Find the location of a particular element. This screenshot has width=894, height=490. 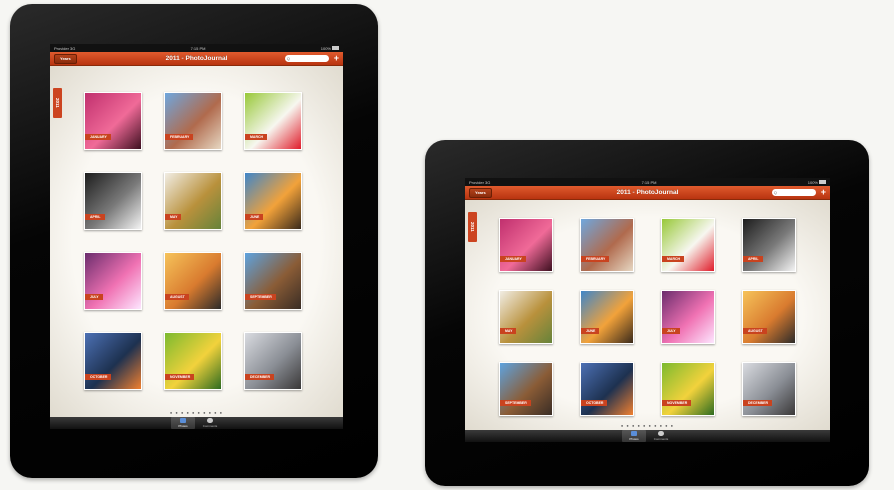

status-bar: Provider 3G 7:15 PM 100% is located at coordinates (196, 48).